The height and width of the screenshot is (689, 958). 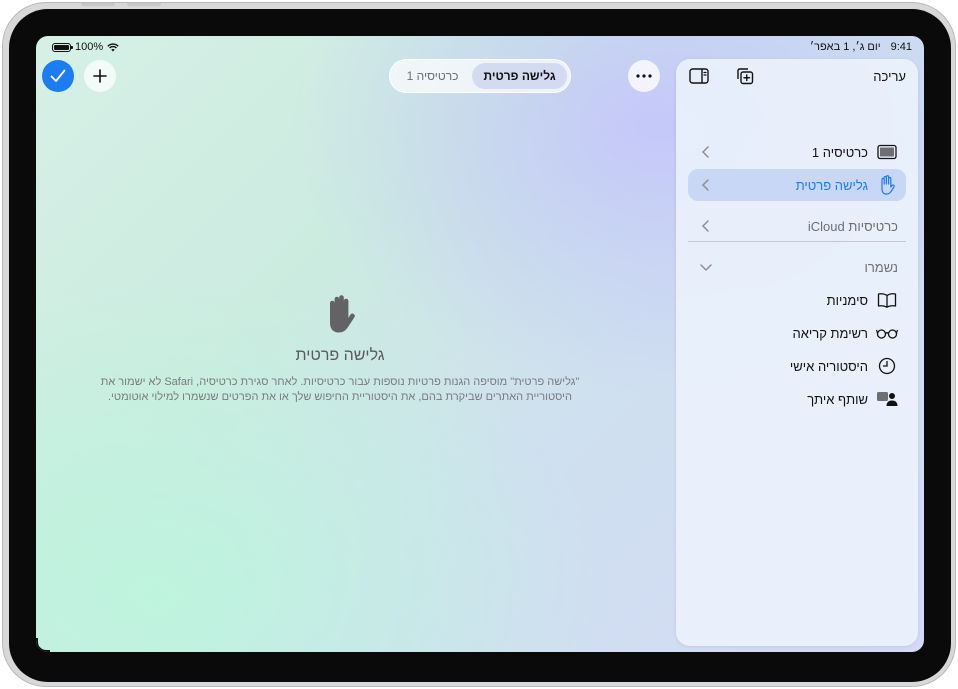 I want to click on tablet-icon, so click(x=887, y=152).